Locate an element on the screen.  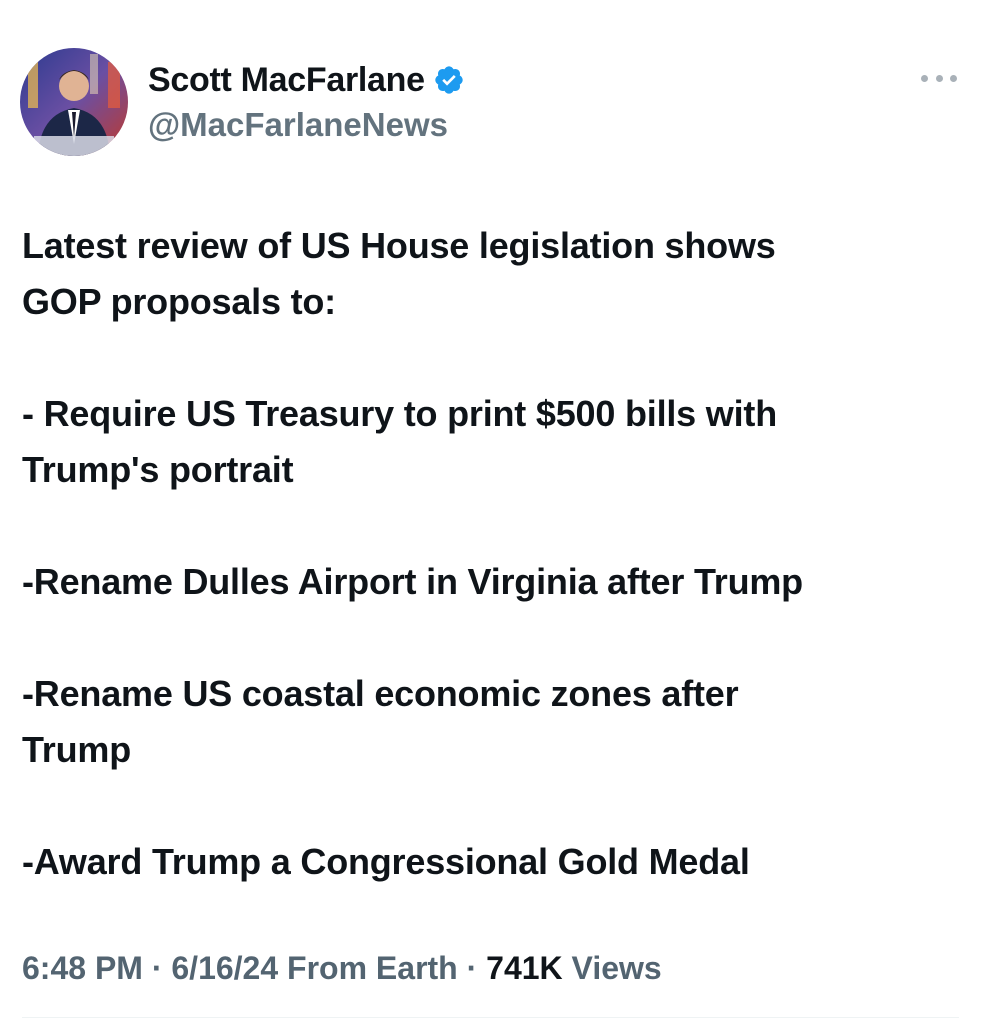
tweet-date: 6/16/24 is located at coordinates (224, 968).